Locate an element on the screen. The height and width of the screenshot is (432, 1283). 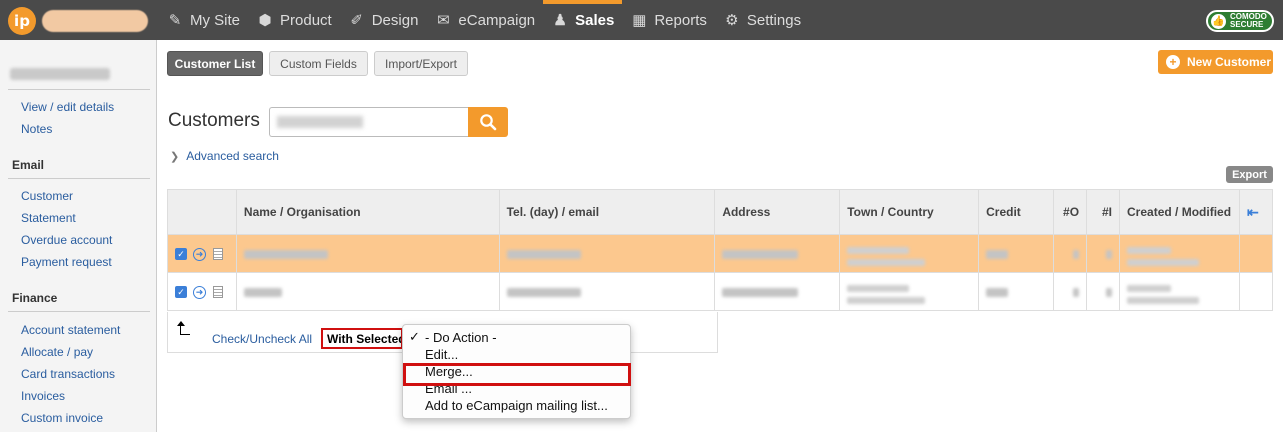
edit-icon: ✎ is located at coordinates (175, 20).